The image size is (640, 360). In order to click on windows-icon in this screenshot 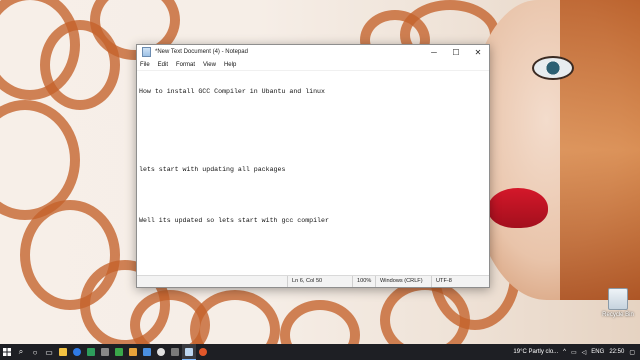, I will do `click(7, 352)`.